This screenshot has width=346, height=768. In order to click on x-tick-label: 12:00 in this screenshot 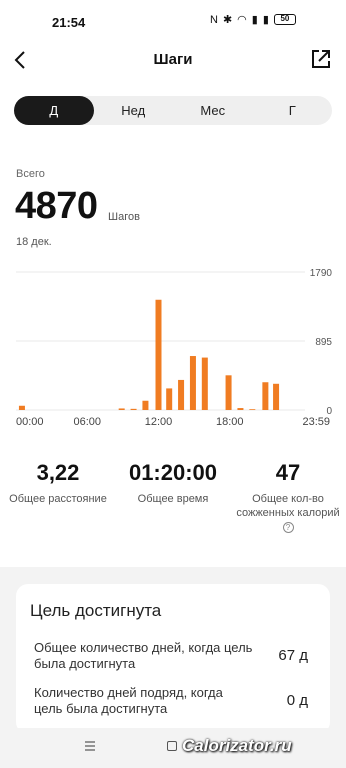, I will do `click(159, 422)`.